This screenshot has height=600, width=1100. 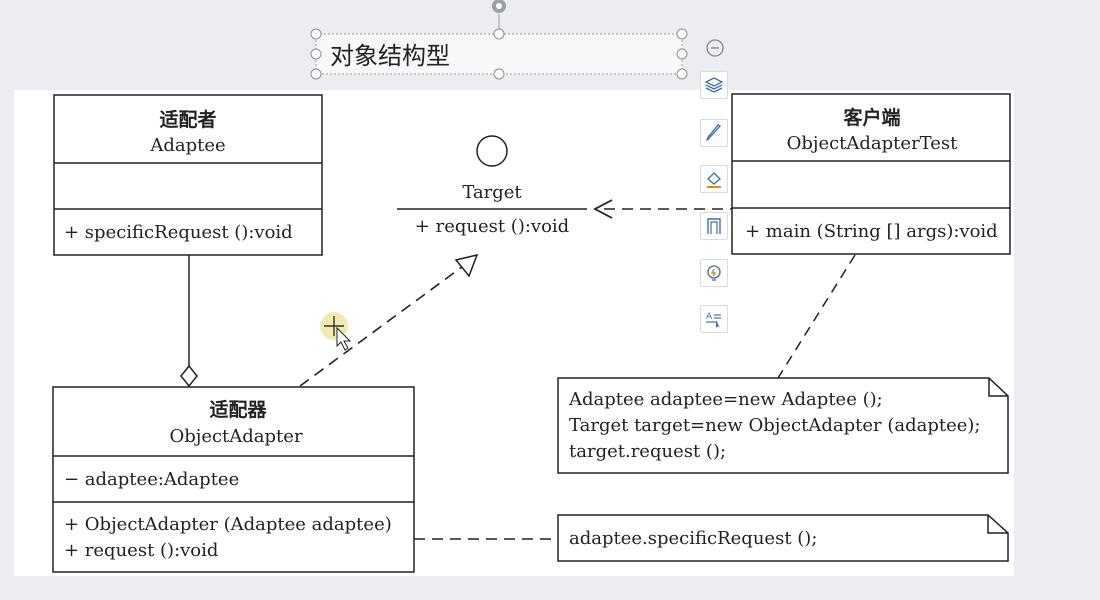 What do you see at coordinates (187, 145) in the screenshot?
I see `adaptee-en-label: Adaptee` at bounding box center [187, 145].